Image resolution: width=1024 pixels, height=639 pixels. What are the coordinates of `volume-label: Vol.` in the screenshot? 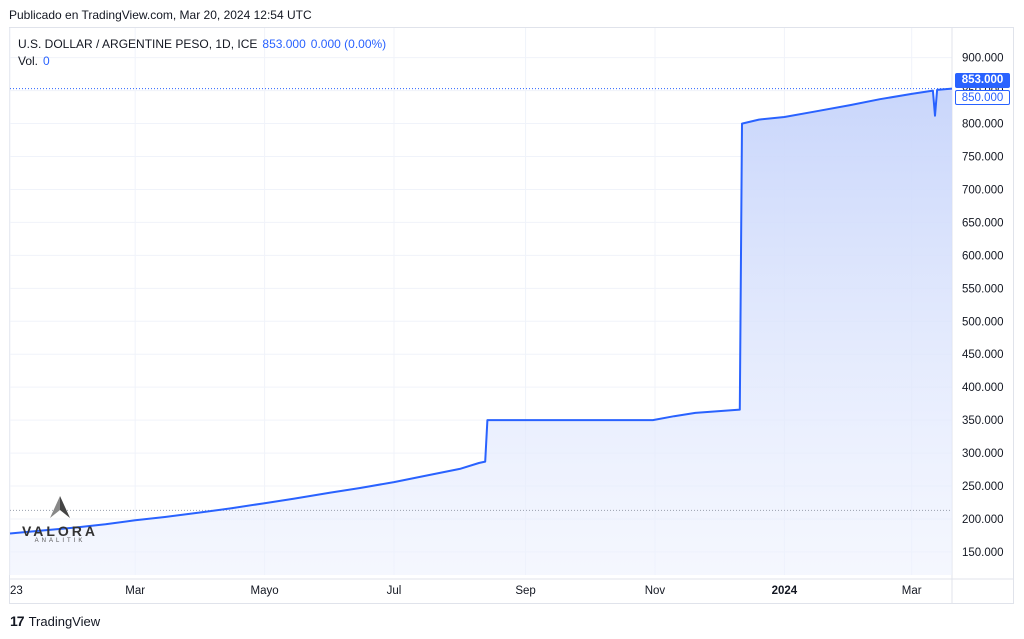 It's located at (28, 60).